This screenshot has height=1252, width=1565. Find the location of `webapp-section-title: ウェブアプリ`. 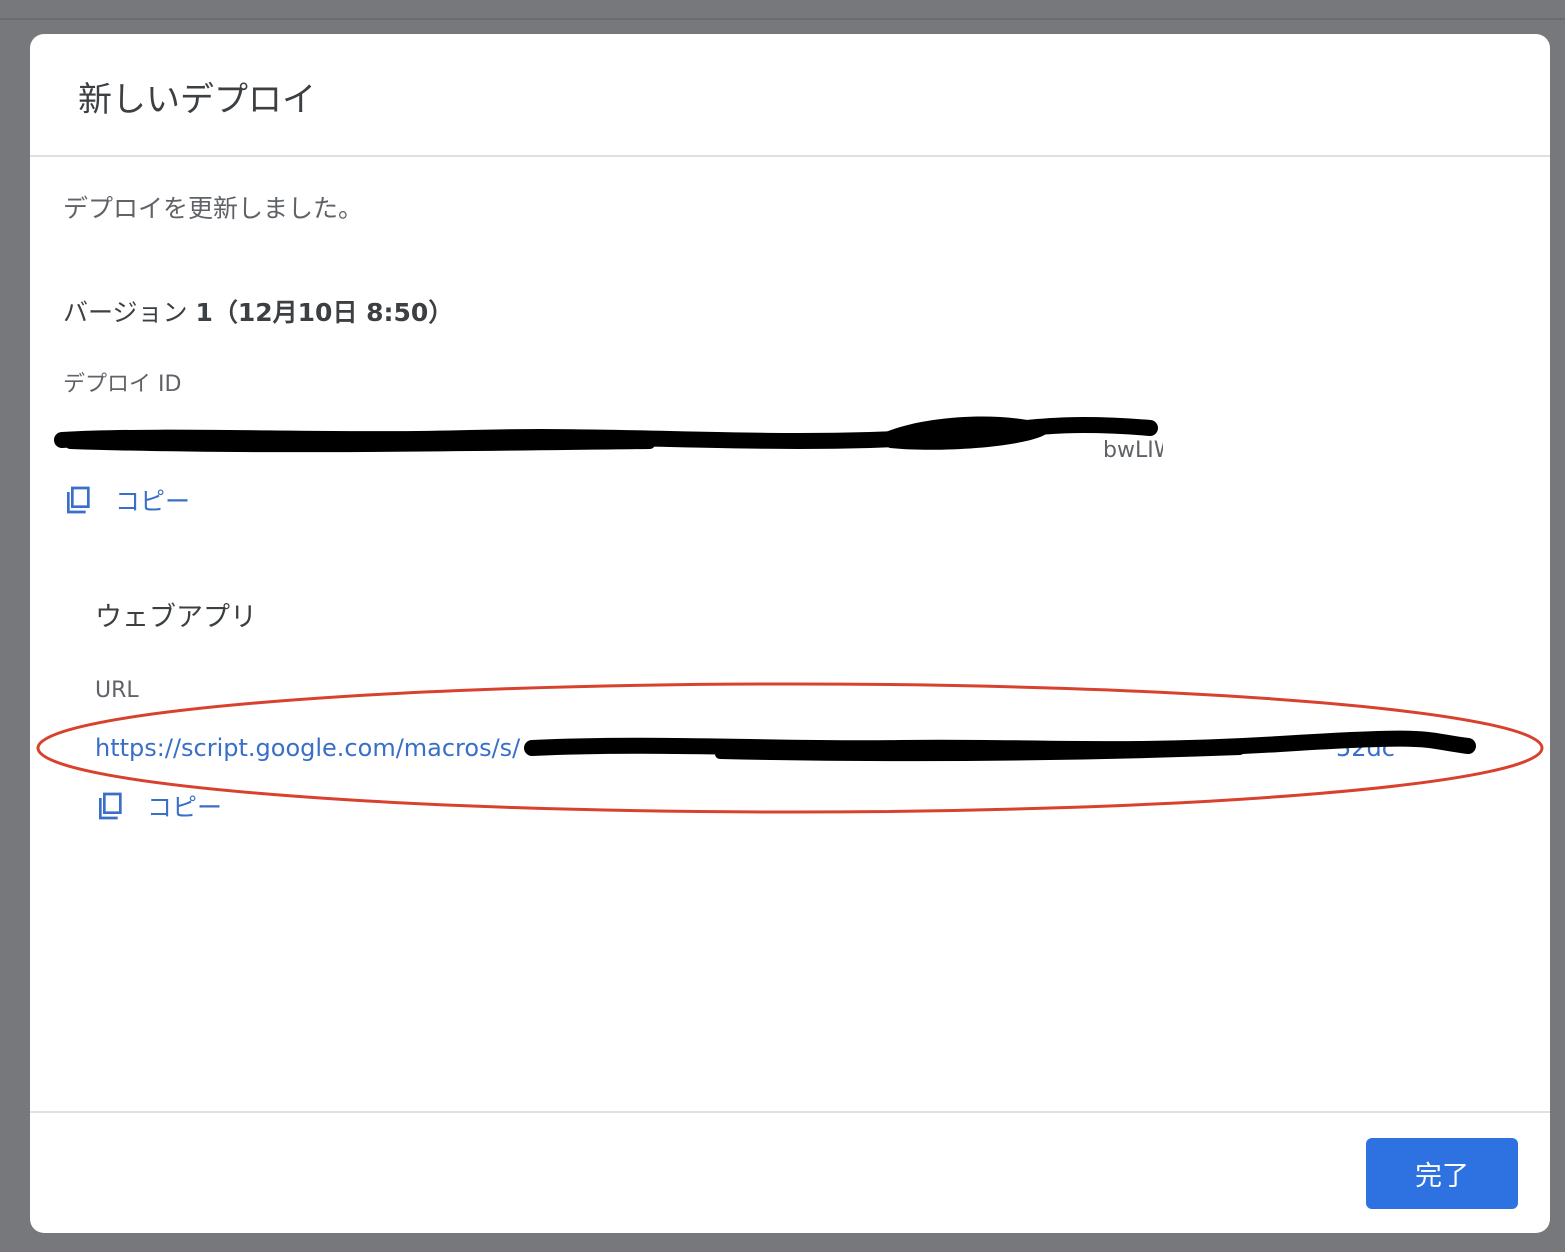

webapp-section-title: ウェブアプリ is located at coordinates (176, 617).